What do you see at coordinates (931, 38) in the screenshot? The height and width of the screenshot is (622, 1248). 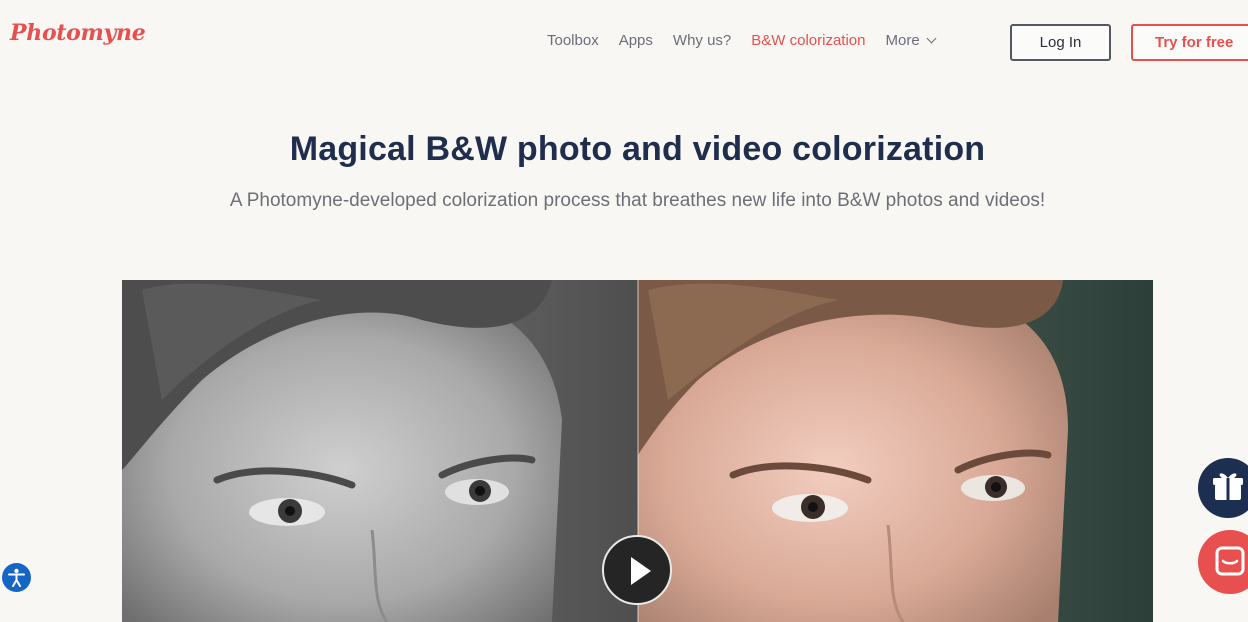 I see `chevron-down-icon` at bounding box center [931, 38].